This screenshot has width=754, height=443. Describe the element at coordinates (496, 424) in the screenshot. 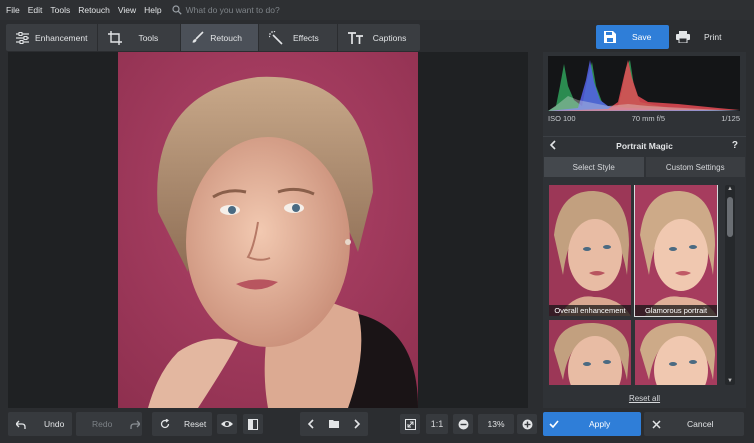

I see `zoom-level: 13%` at that location.